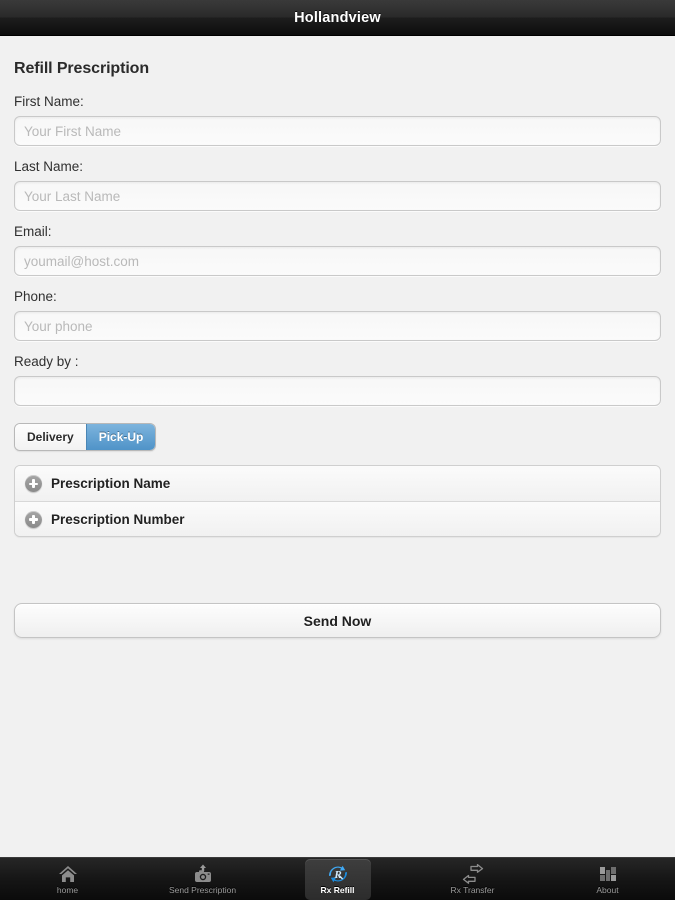  What do you see at coordinates (35, 296) in the screenshot?
I see `field-label-phone: Phone:` at bounding box center [35, 296].